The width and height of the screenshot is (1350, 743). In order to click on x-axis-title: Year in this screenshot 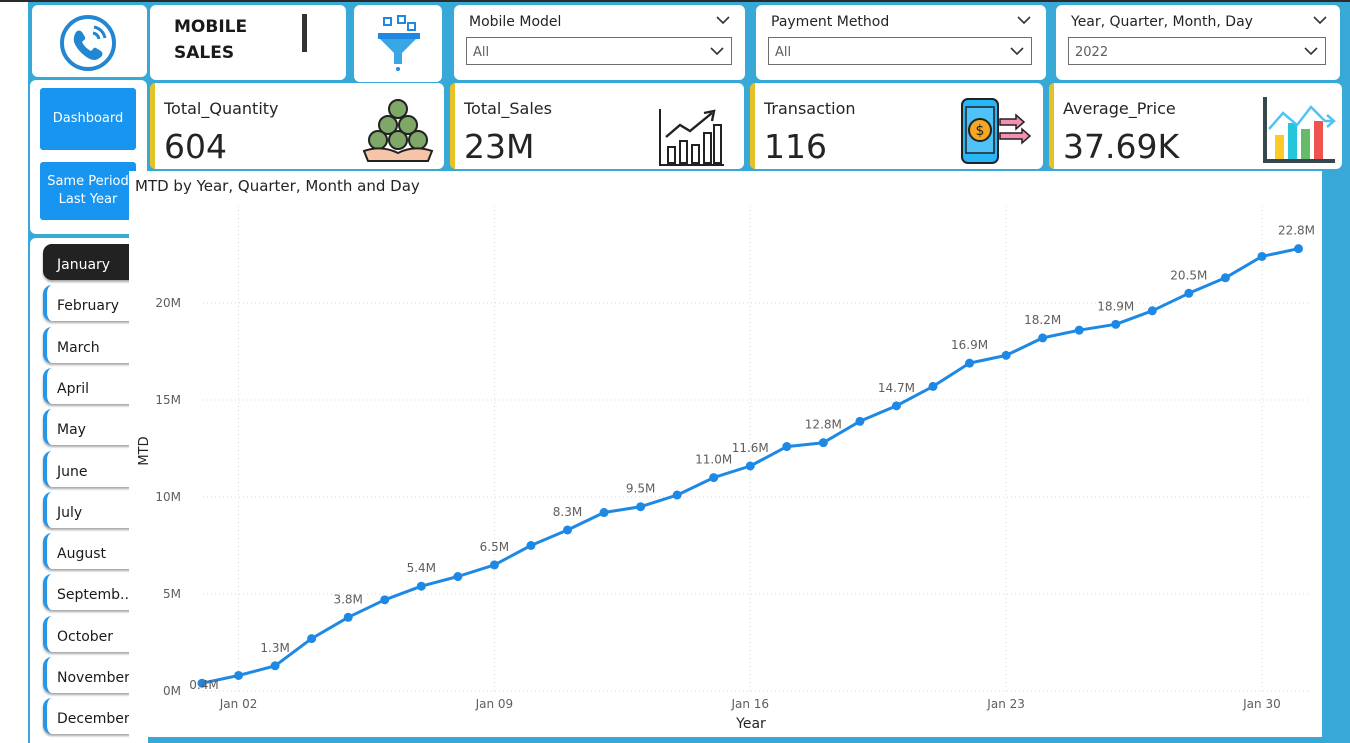, I will do `click(750, 724)`.